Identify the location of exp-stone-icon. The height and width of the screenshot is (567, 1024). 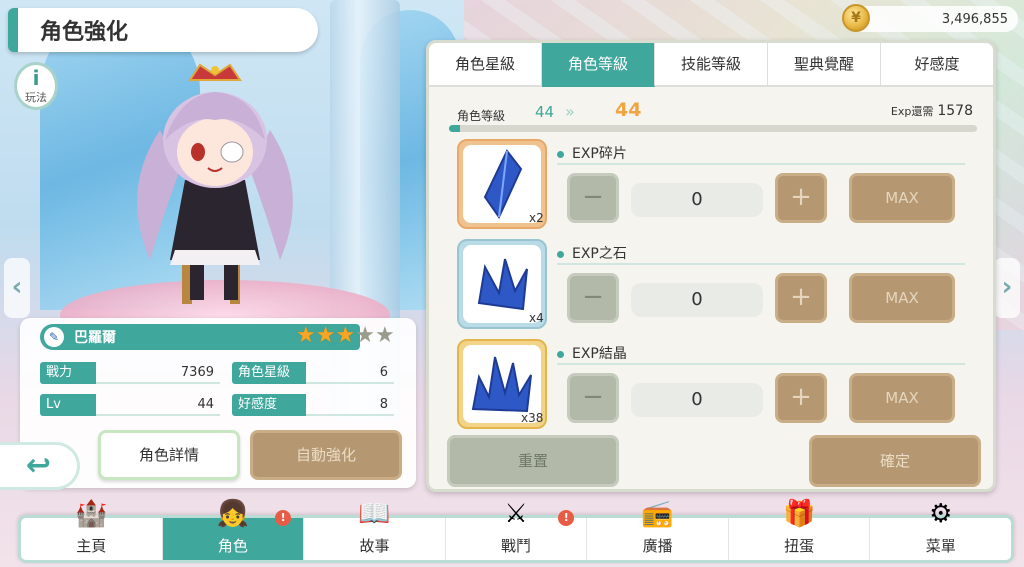
(502, 284).